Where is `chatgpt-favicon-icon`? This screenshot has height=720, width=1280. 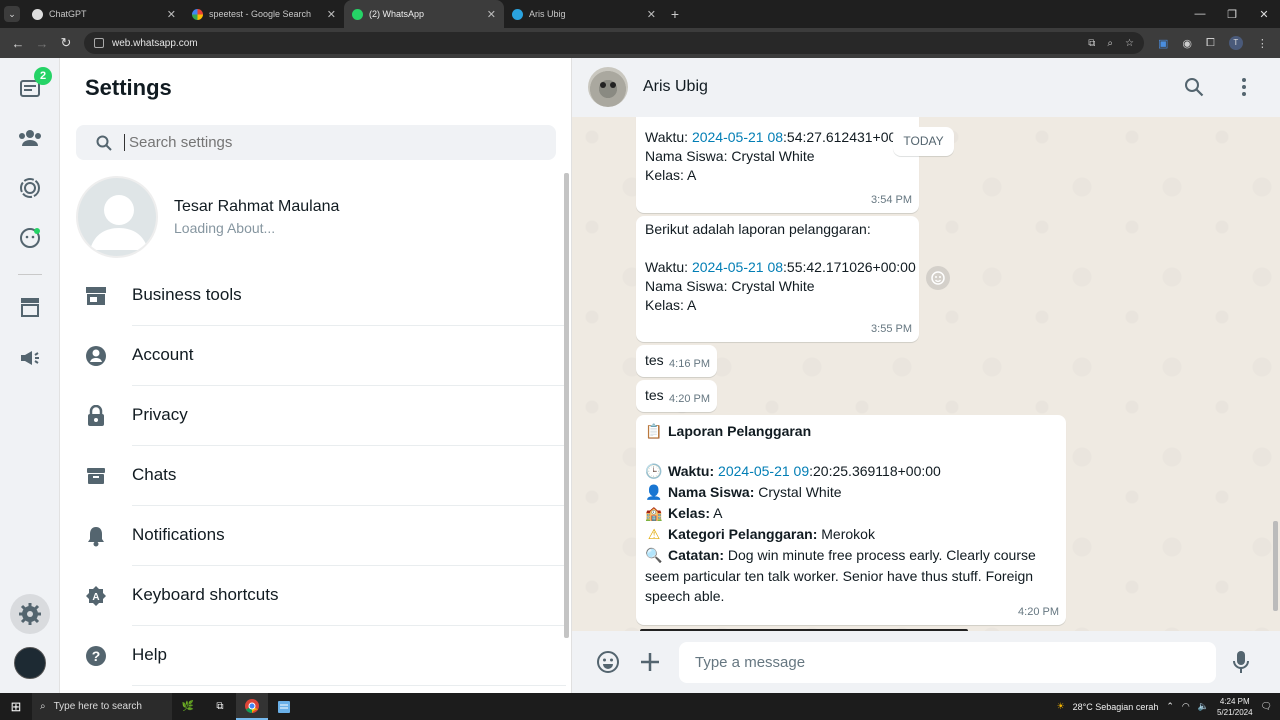
chatgpt-favicon-icon is located at coordinates (37, 14).